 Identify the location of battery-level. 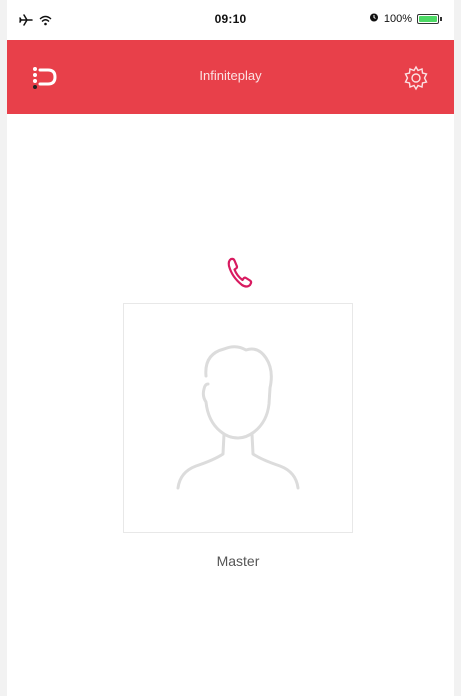
(428, 18).